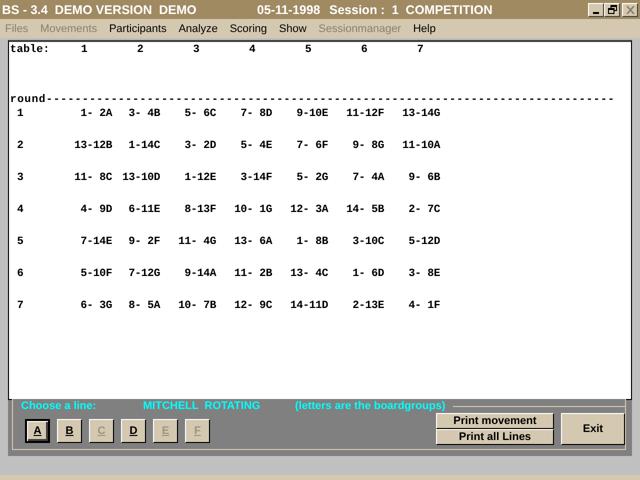 Image resolution: width=640 pixels, height=480 pixels. I want to click on session-info: Session : 1 COMPETITION, so click(410, 9).